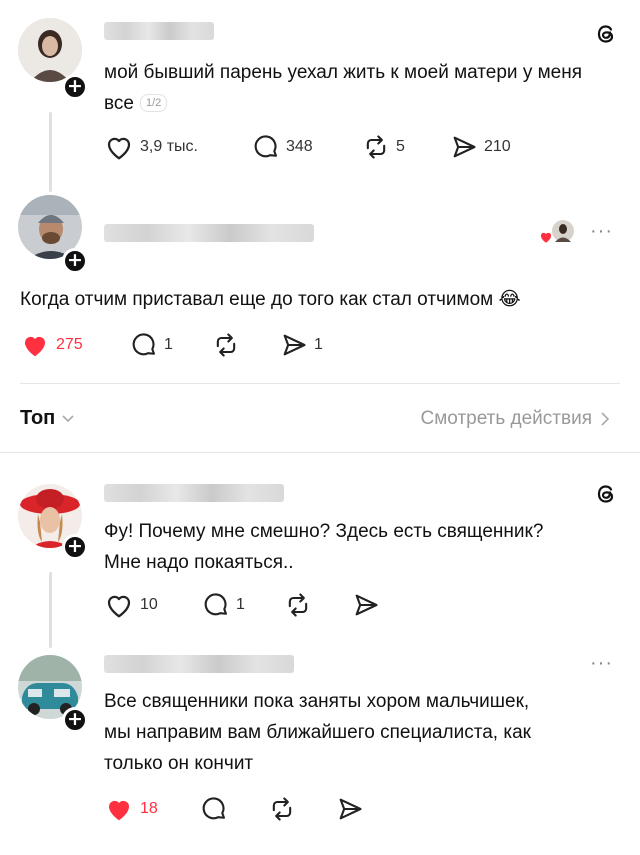  What do you see at coordinates (149, 808) in the screenshot?
I see `like-count: 18` at bounding box center [149, 808].